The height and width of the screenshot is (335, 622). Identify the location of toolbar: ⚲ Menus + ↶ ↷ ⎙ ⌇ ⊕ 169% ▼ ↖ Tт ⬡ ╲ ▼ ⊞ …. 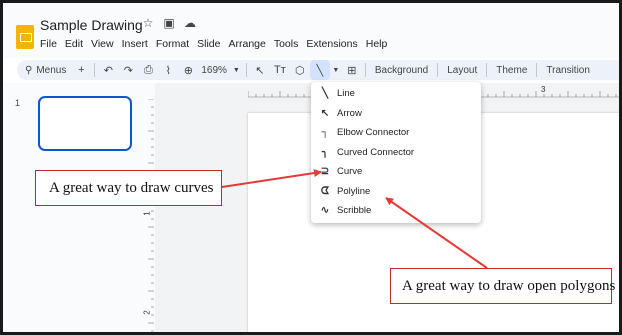
(318, 70).